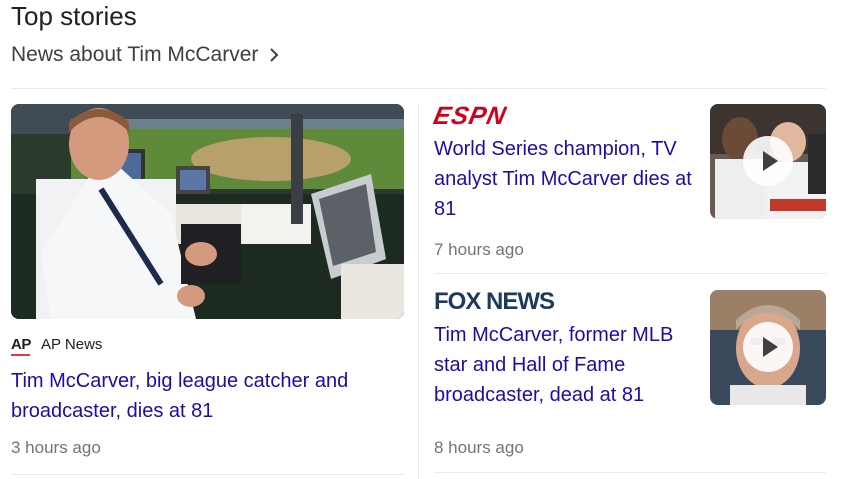 This screenshot has width=868, height=479. I want to click on section-title: Top stories, so click(74, 16).